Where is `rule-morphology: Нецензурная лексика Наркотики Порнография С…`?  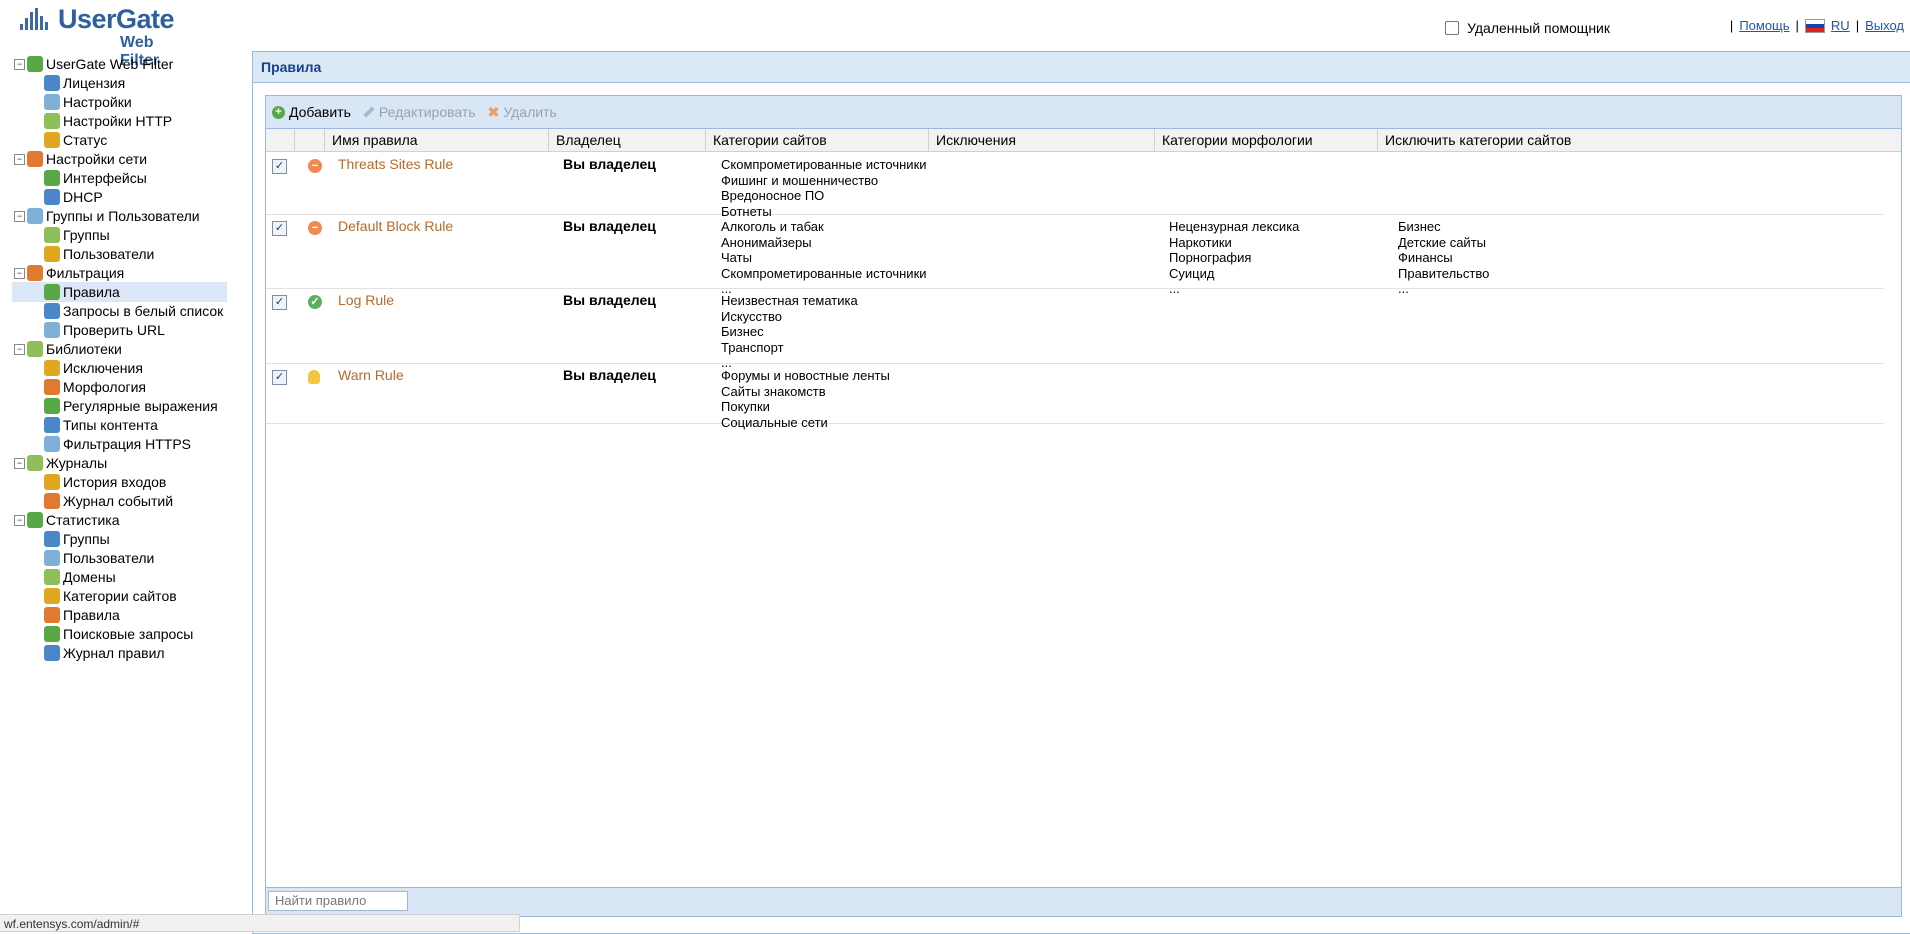
rule-morphology: Нецензурная лексика Наркотики Порнография С… is located at coordinates (1234, 258).